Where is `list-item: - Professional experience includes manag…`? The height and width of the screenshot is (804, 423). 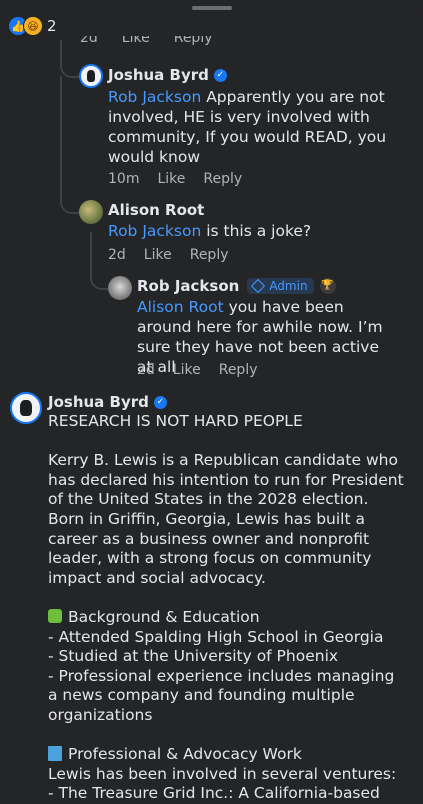
list-item: - Professional experience includes manag… is located at coordinates (221, 695).